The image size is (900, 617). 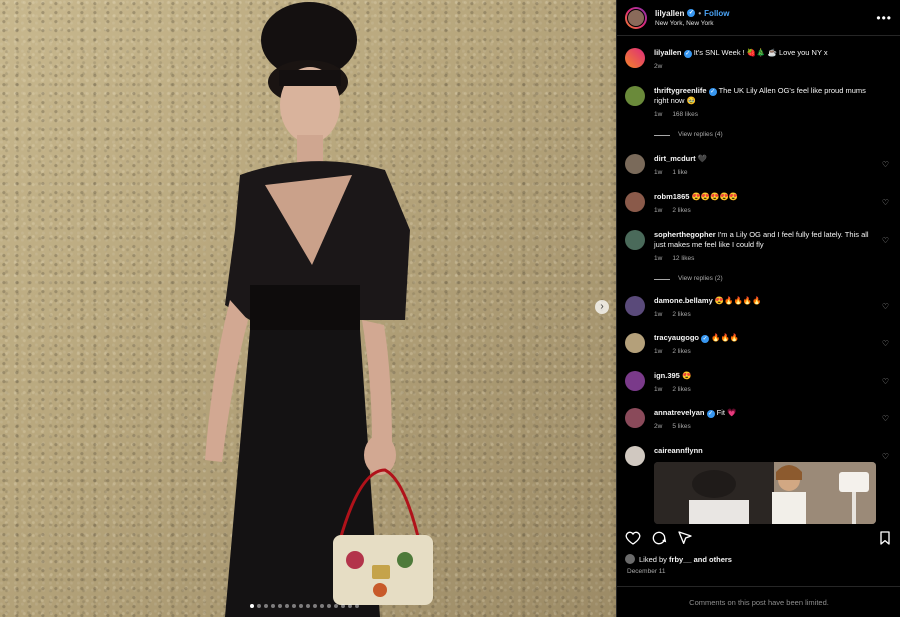 What do you see at coordinates (304, 606) in the screenshot?
I see `carousel-dots` at bounding box center [304, 606].